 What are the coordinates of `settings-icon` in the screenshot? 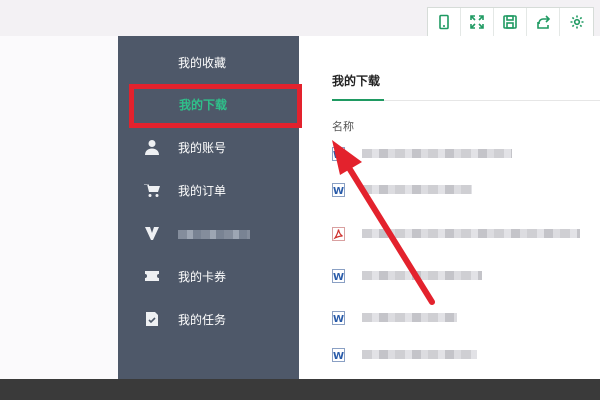 It's located at (576, 22).